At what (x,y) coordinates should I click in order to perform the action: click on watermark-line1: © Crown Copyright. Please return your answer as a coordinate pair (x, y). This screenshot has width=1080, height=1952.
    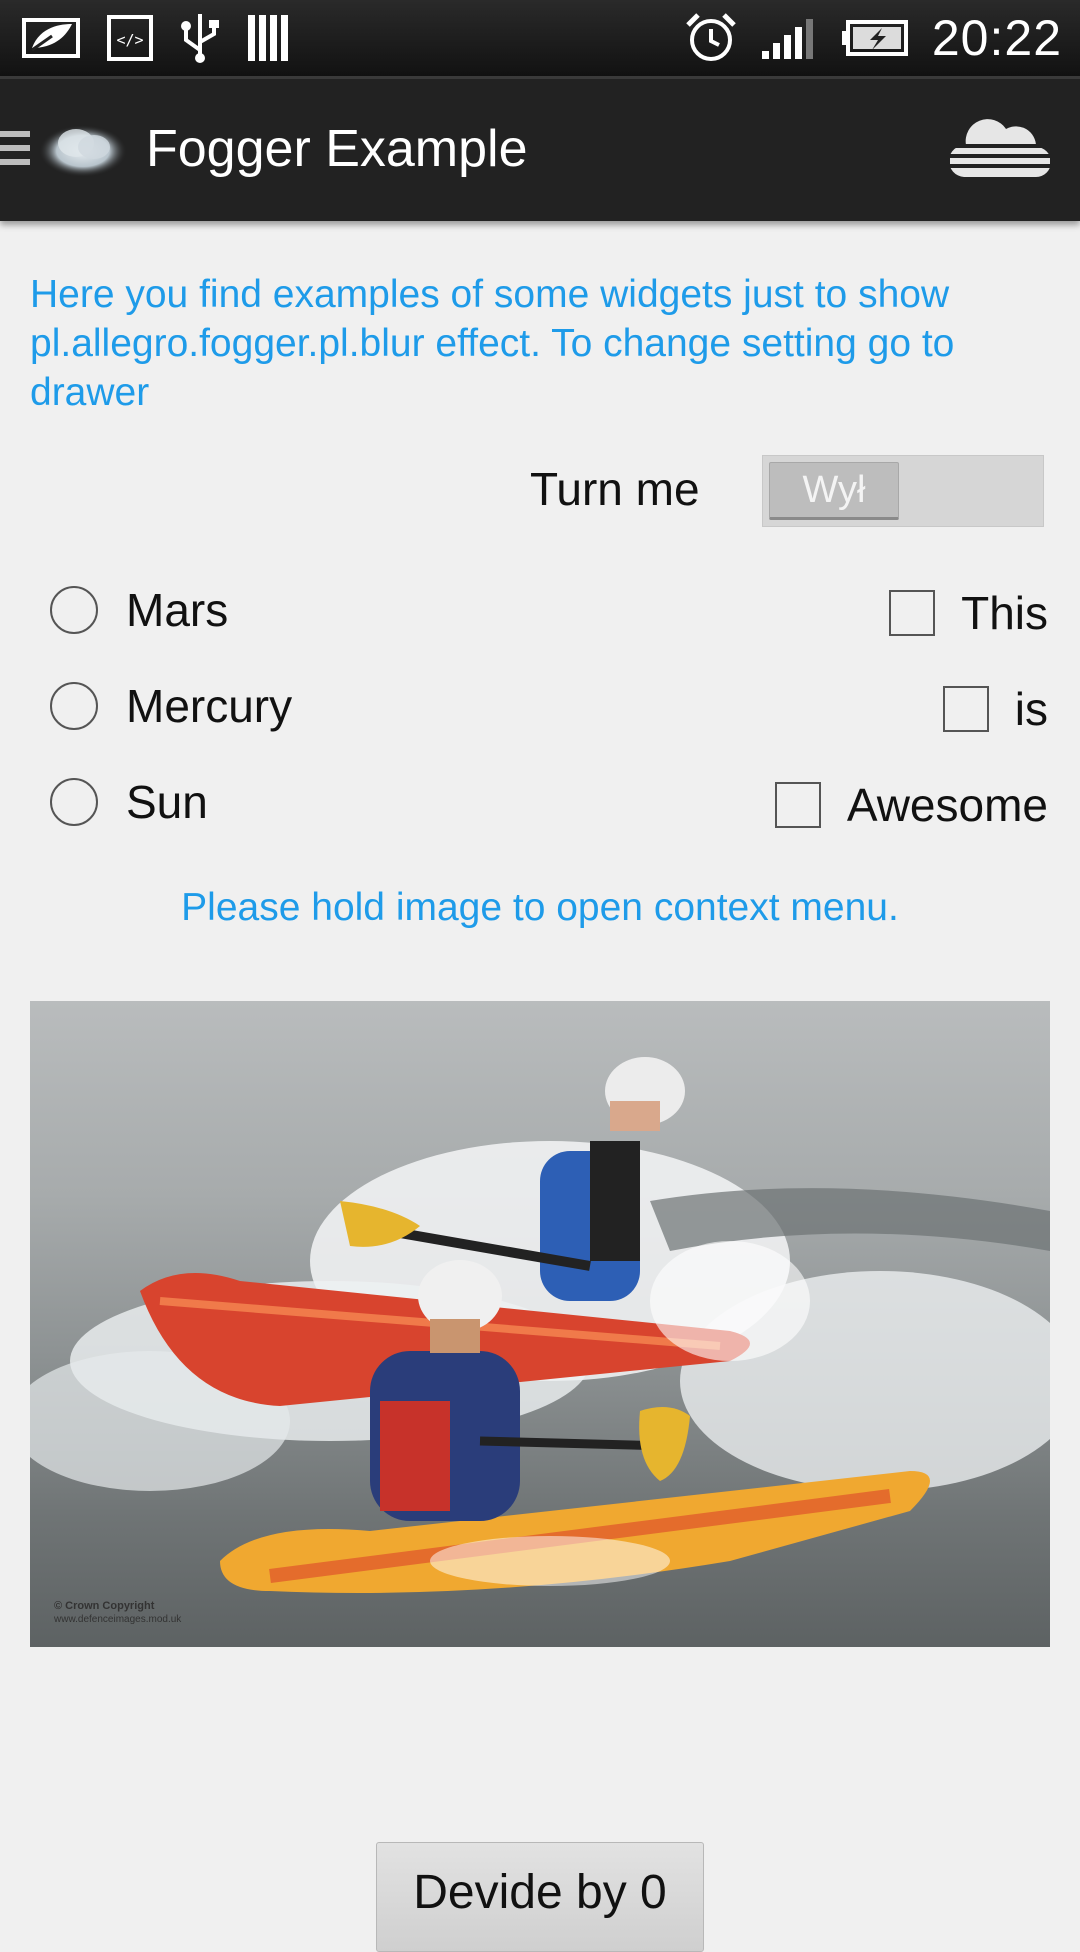
    Looking at the image, I should click on (104, 1606).